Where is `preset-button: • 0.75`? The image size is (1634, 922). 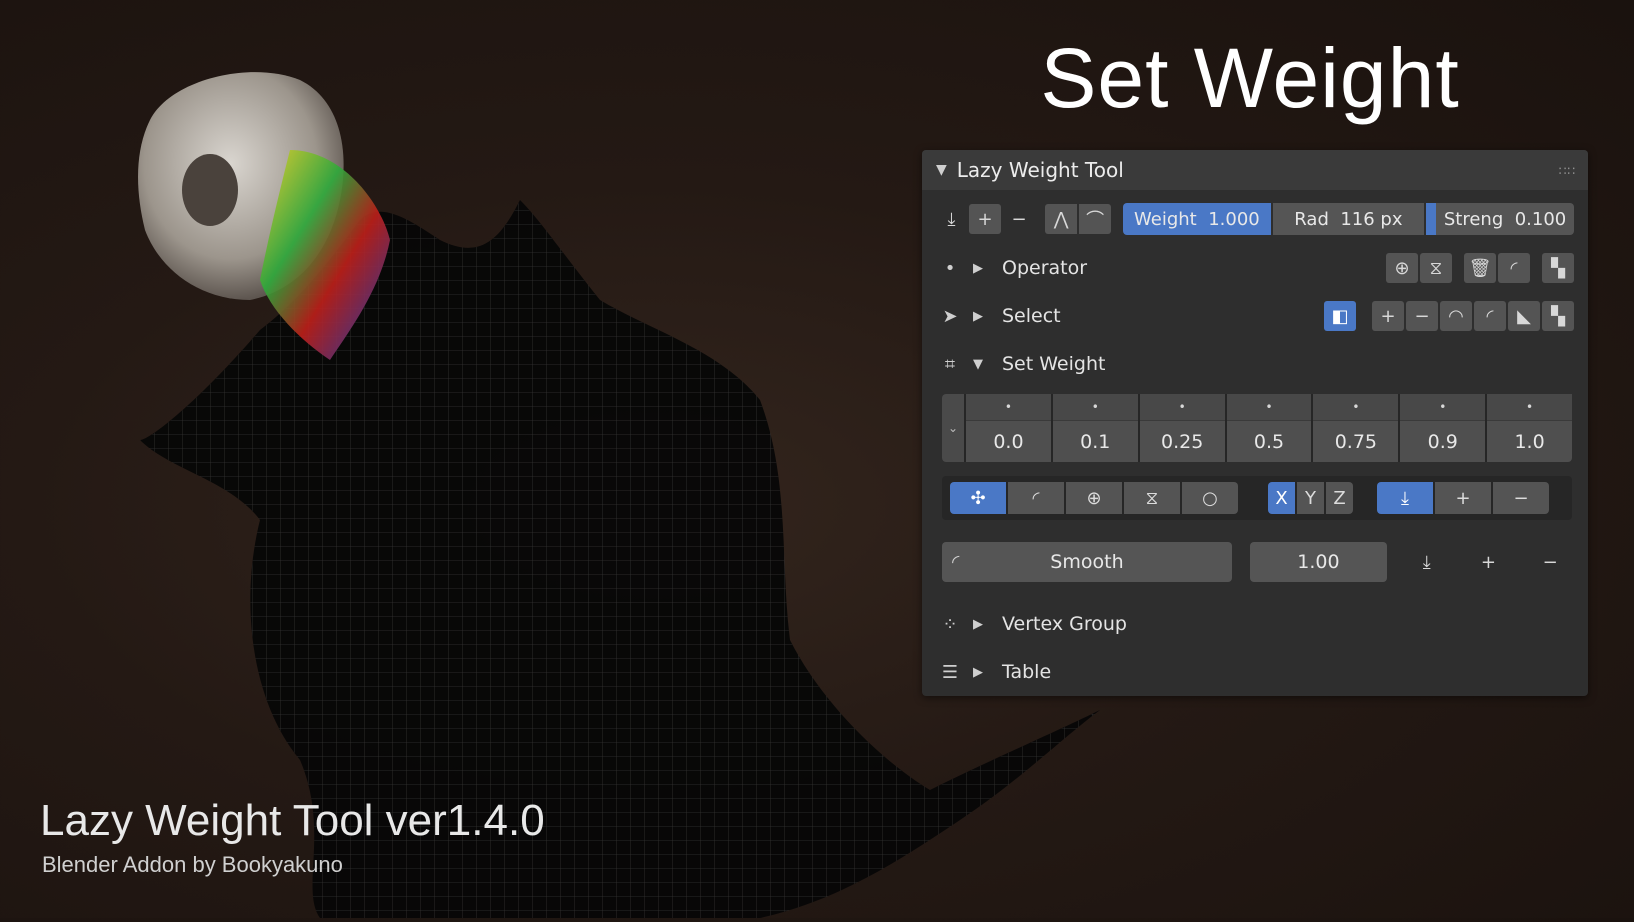
preset-button: • 0.75 is located at coordinates (1356, 428).